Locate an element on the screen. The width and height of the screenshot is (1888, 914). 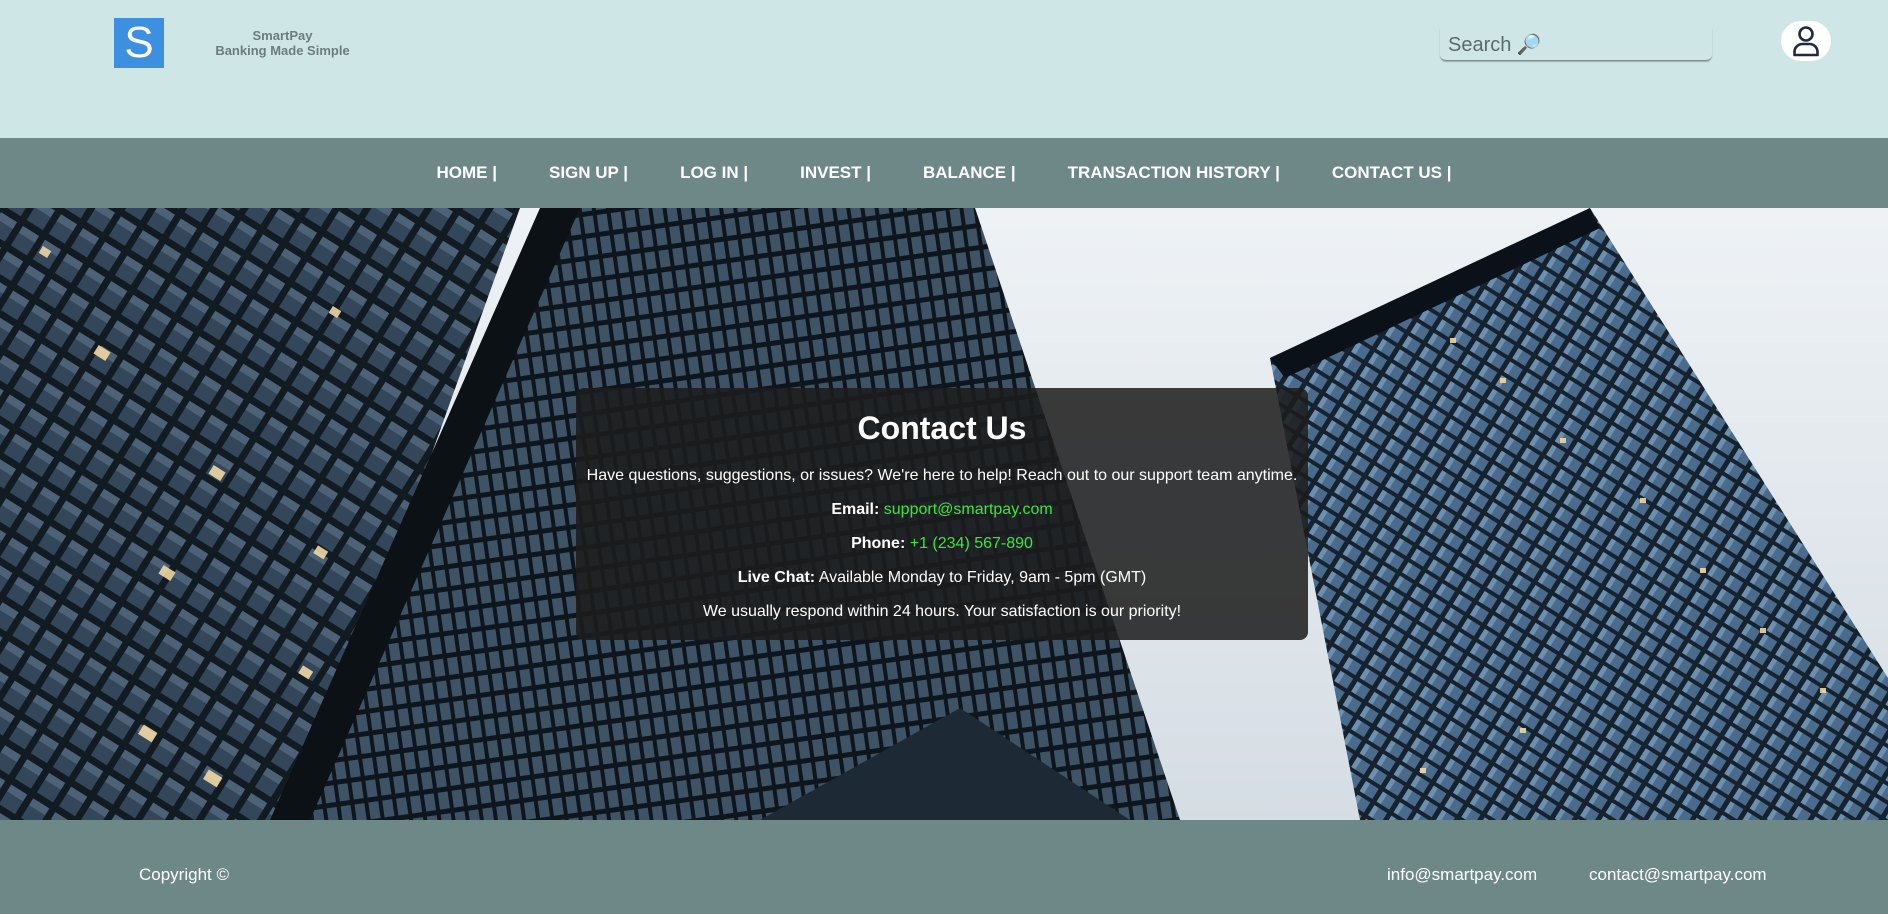
brand-name: SmartPay is located at coordinates (282, 35).